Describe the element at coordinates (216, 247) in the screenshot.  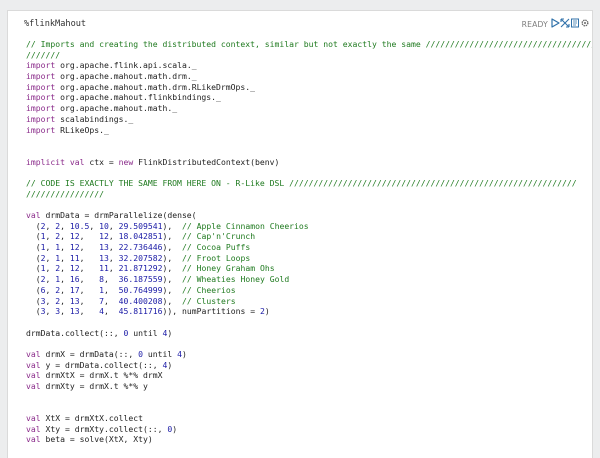
I see `code-token-cm: // Cocoa Puffs` at that location.